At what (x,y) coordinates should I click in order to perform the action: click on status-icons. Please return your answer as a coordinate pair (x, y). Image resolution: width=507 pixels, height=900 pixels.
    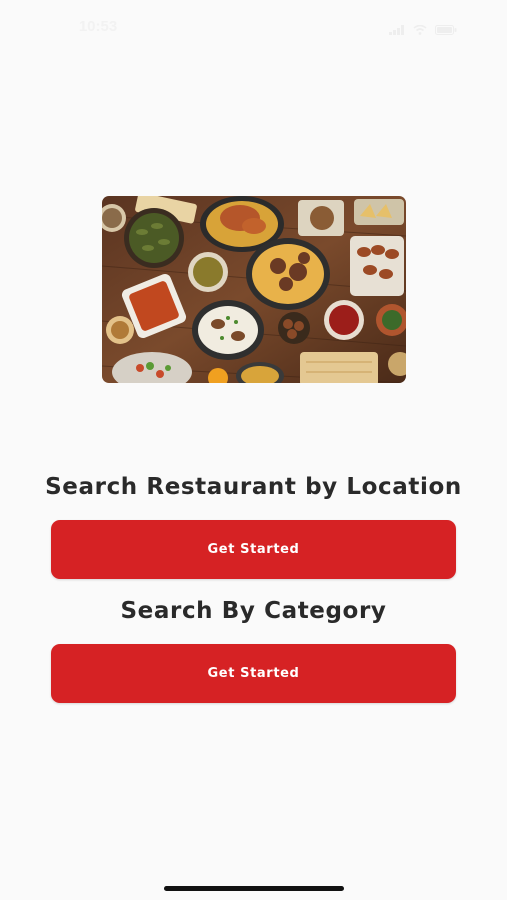
    Looking at the image, I should click on (423, 27).